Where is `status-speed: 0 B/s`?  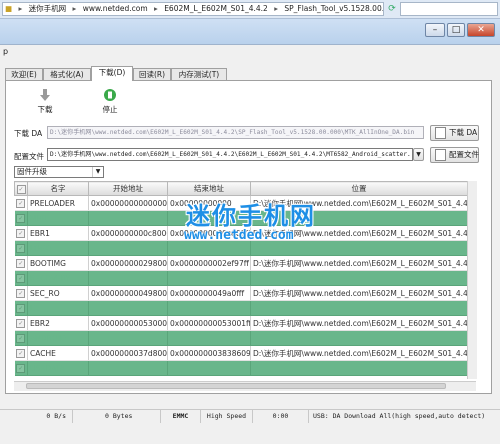 status-speed: 0 B/s is located at coordinates (56, 416).